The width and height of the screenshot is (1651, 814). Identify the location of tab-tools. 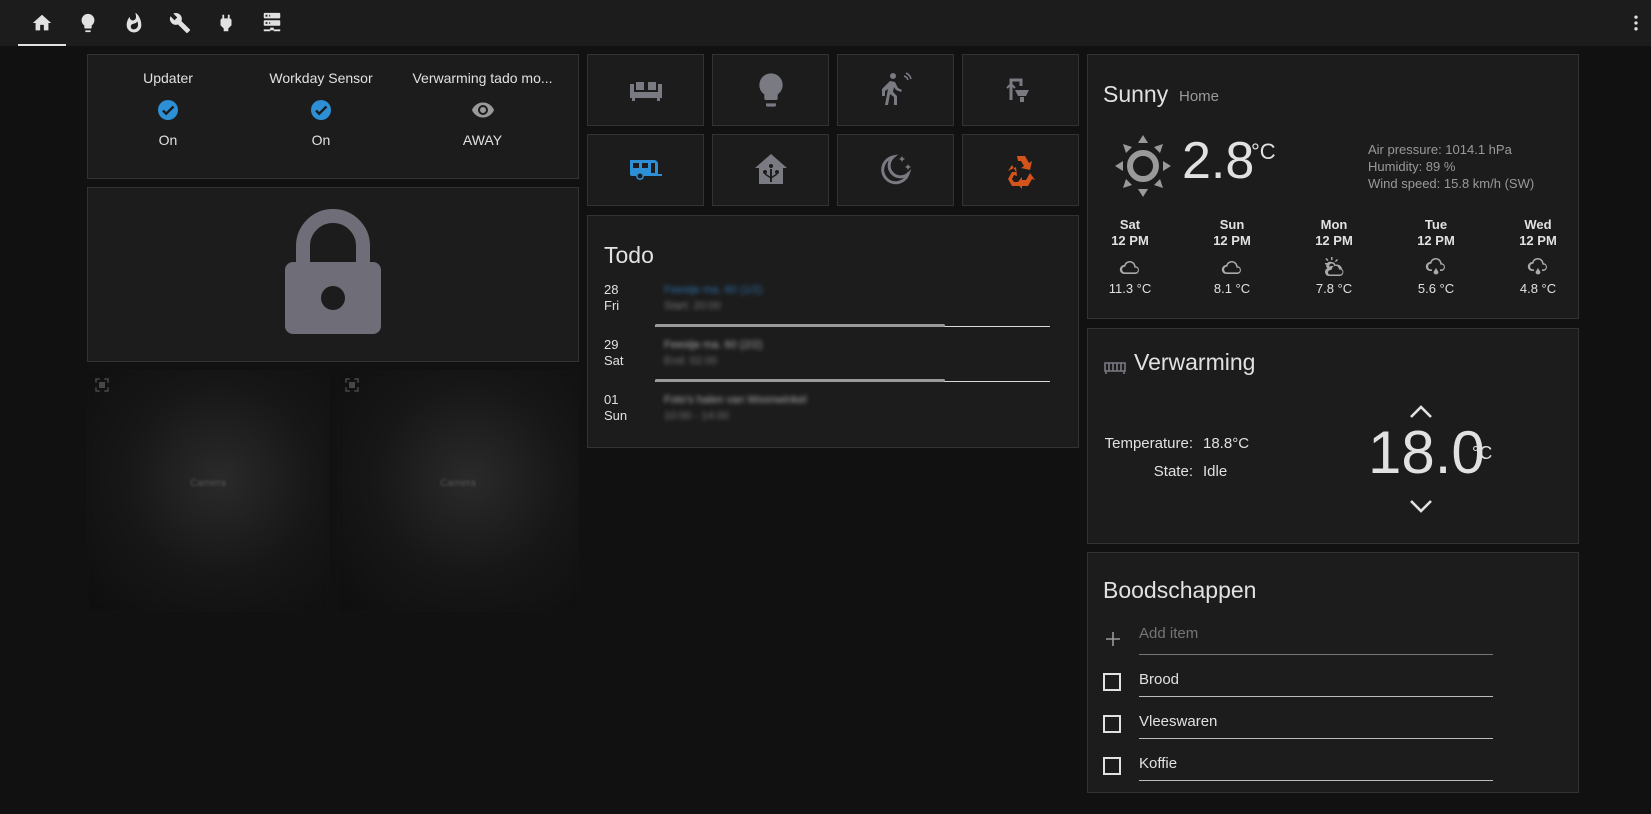
(180, 23).